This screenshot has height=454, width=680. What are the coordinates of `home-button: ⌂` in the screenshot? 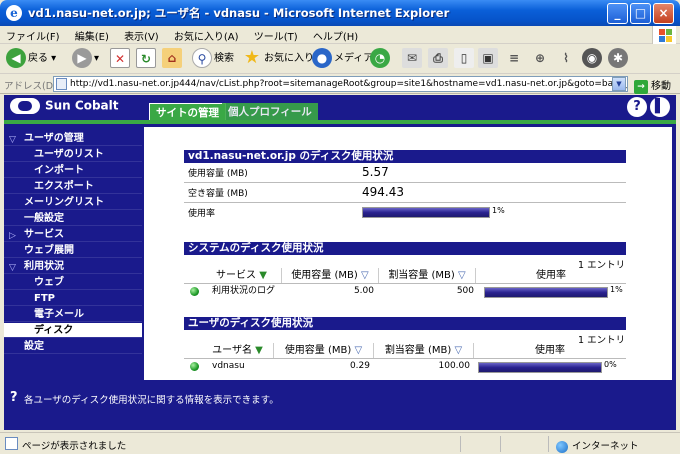 It's located at (173, 59).